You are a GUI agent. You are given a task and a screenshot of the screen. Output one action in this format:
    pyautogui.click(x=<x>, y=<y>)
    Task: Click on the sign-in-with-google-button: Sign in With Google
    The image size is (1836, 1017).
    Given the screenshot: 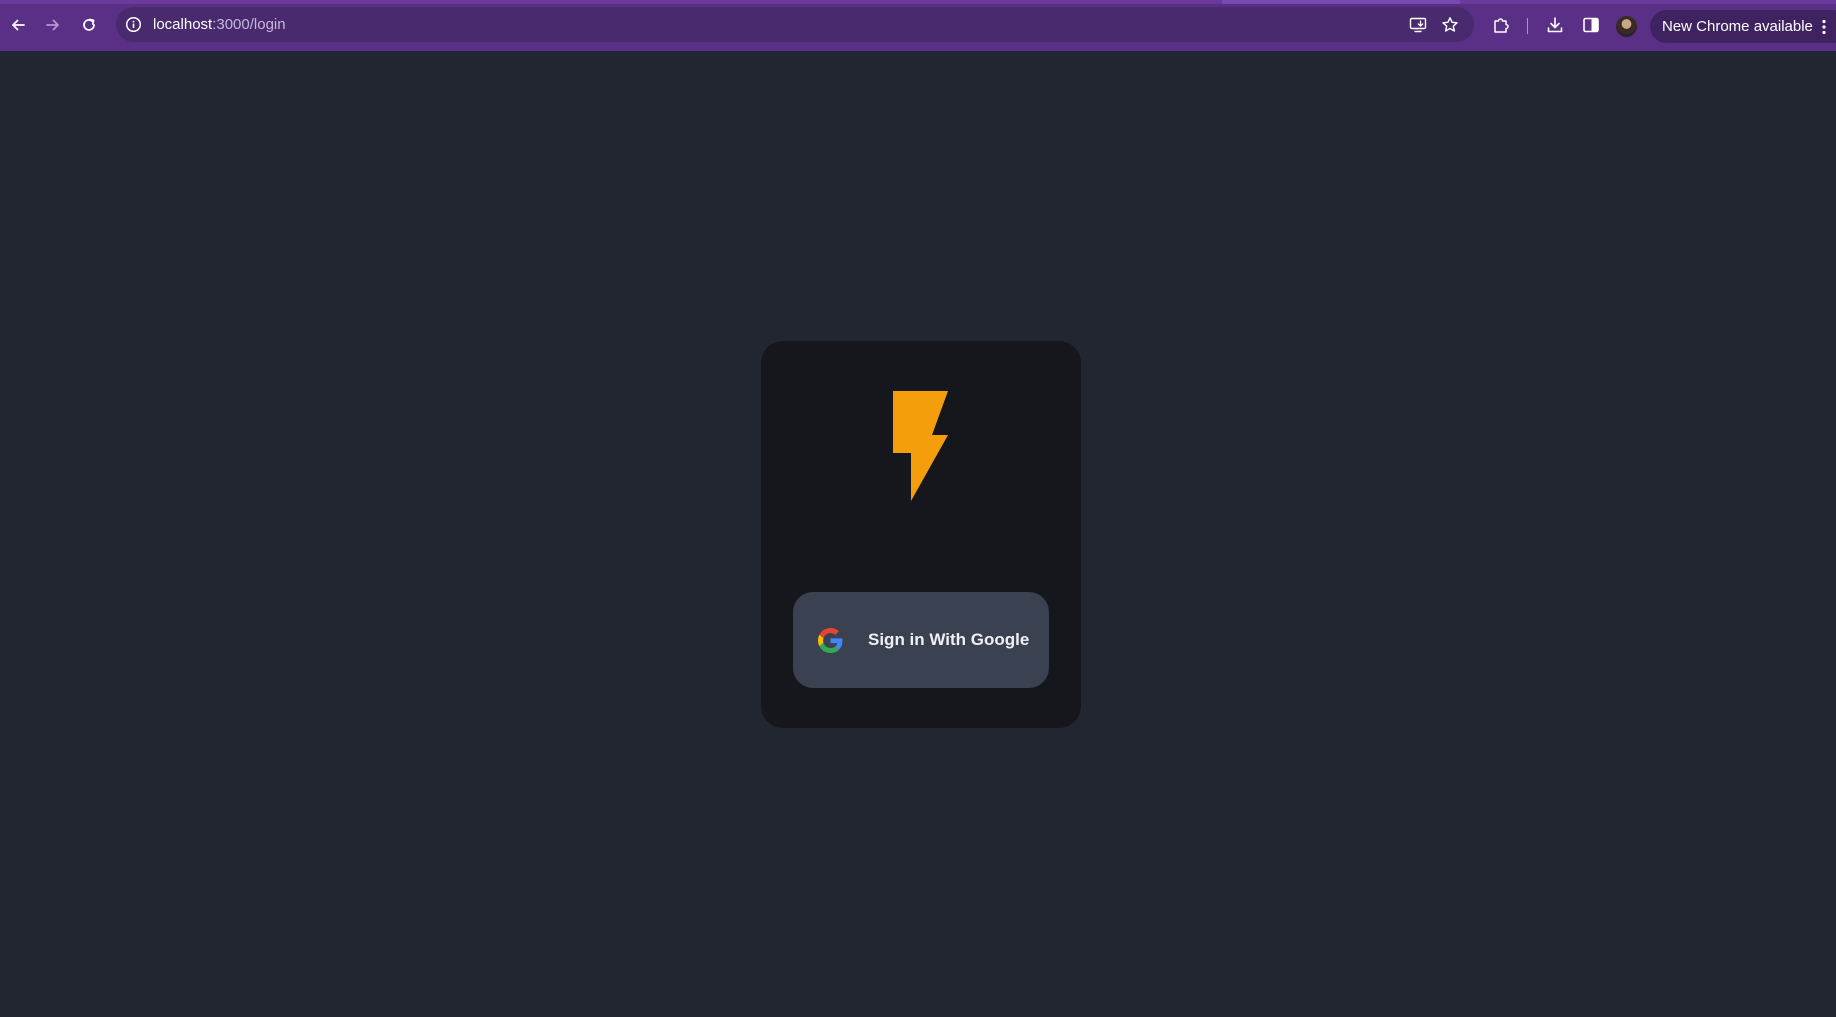 What is the action you would take?
    pyautogui.click(x=921, y=640)
    